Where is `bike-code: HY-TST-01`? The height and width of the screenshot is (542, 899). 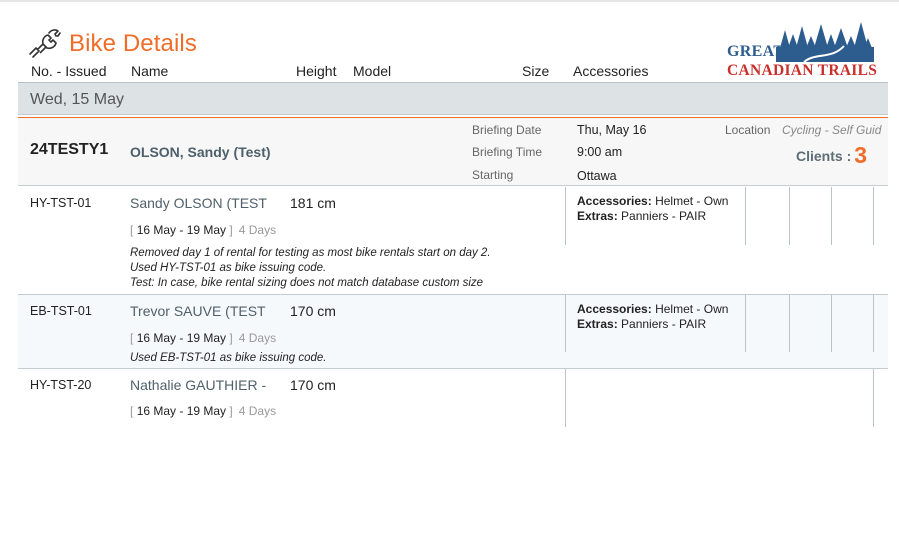 bike-code: HY-TST-01 is located at coordinates (61, 203).